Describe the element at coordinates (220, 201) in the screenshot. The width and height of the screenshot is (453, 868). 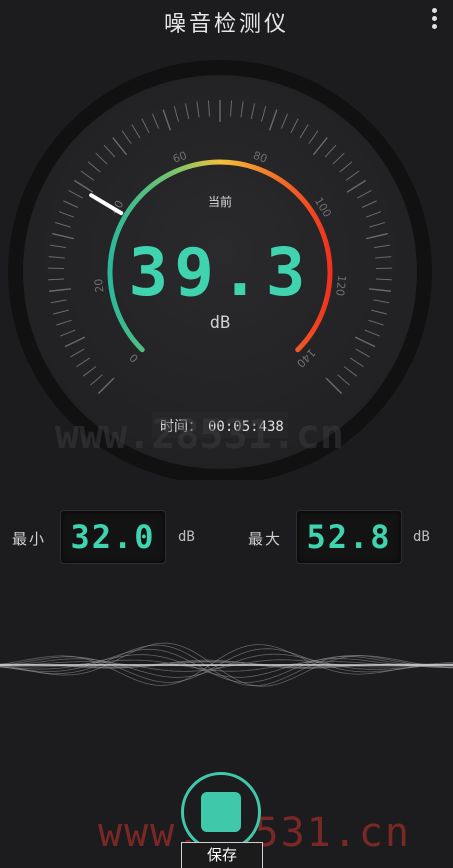
I see `current-label: 当前` at that location.